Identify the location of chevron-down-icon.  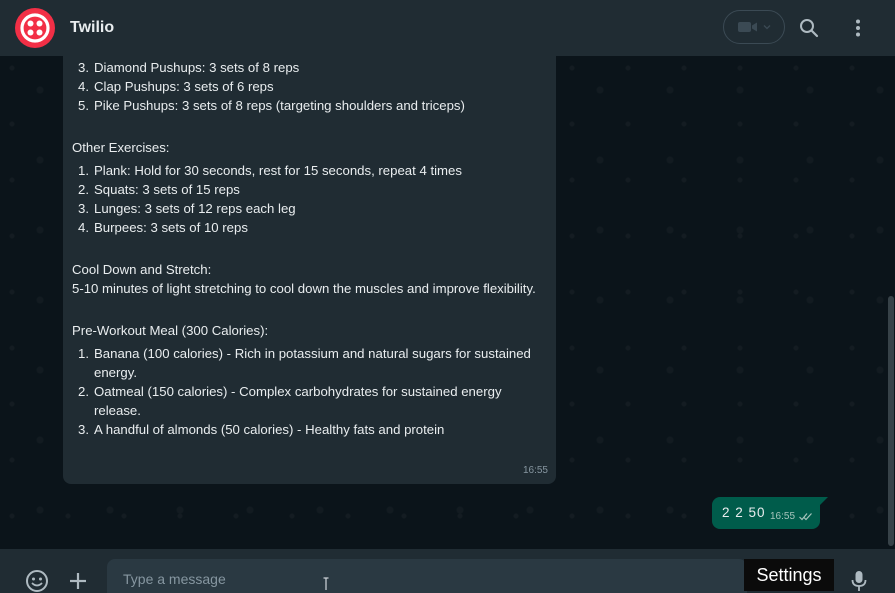
(767, 27).